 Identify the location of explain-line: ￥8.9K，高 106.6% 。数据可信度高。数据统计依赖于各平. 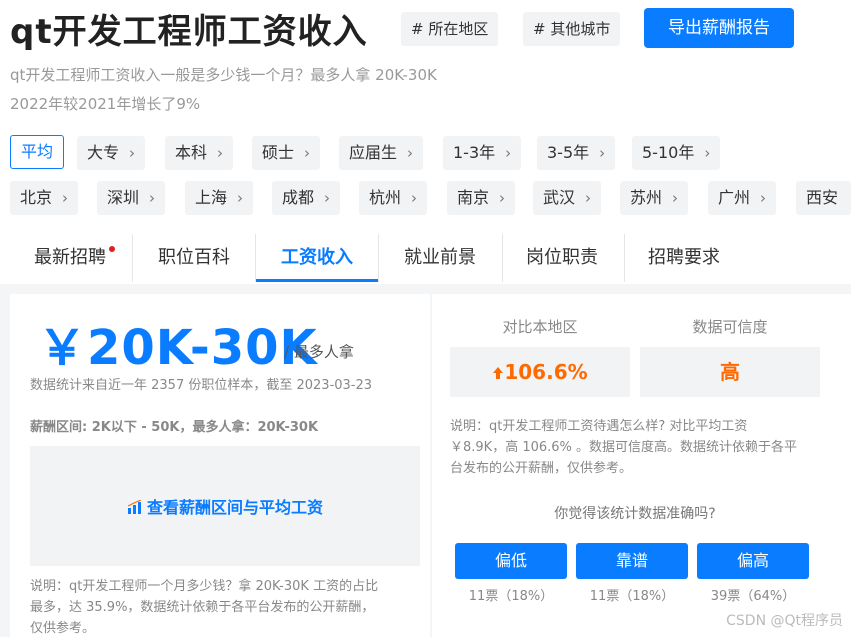
(624, 447).